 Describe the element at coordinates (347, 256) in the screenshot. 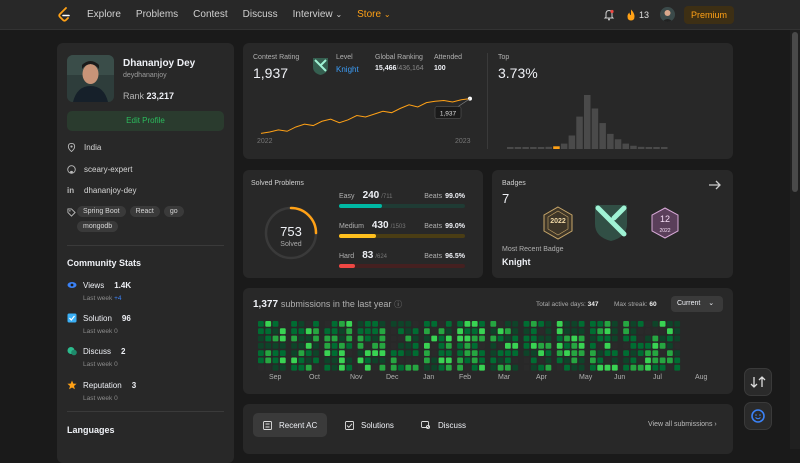

I see `hard-label: Hard` at that location.